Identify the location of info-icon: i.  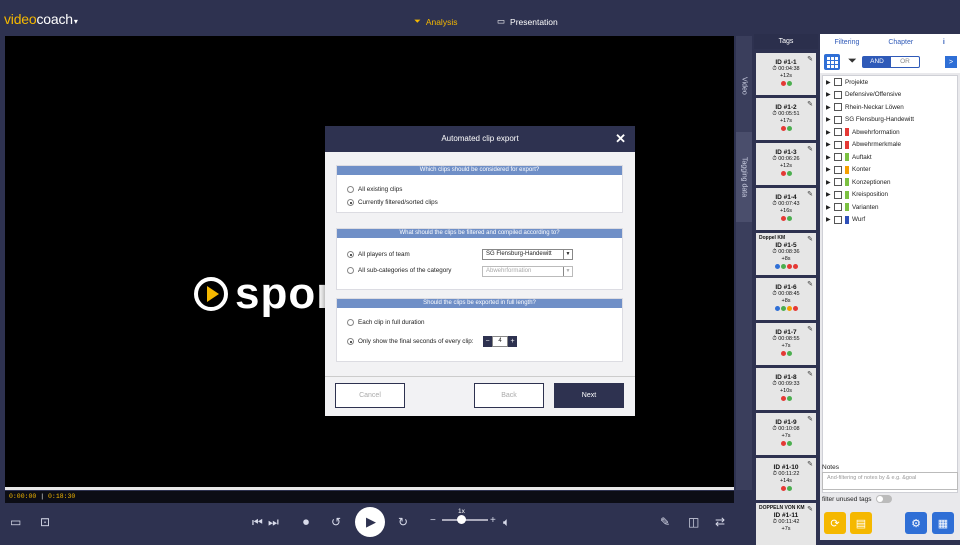
(943, 42).